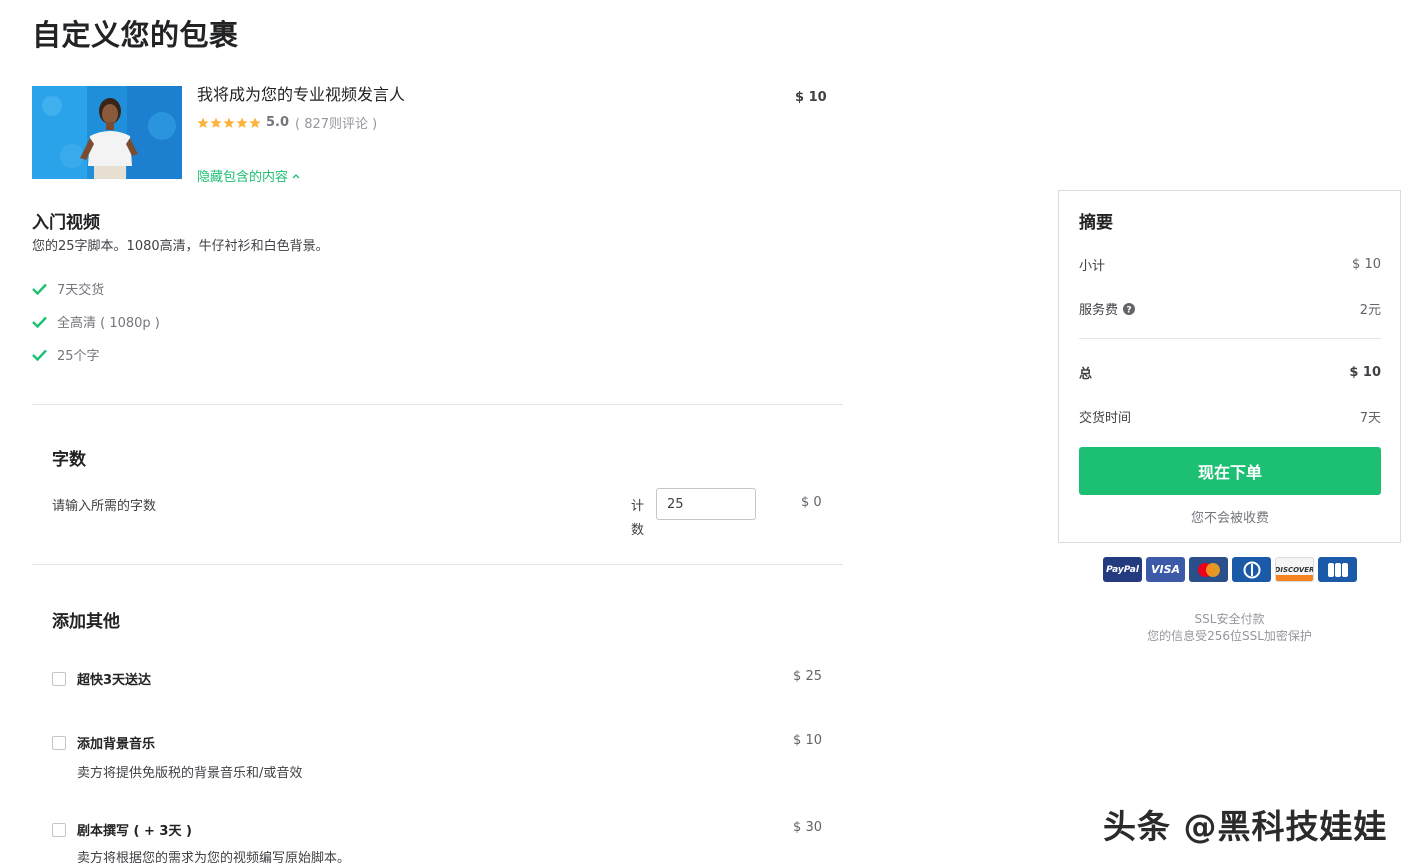  I want to click on service-fee-row: 服务费 ? 2元, so click(1230, 308).